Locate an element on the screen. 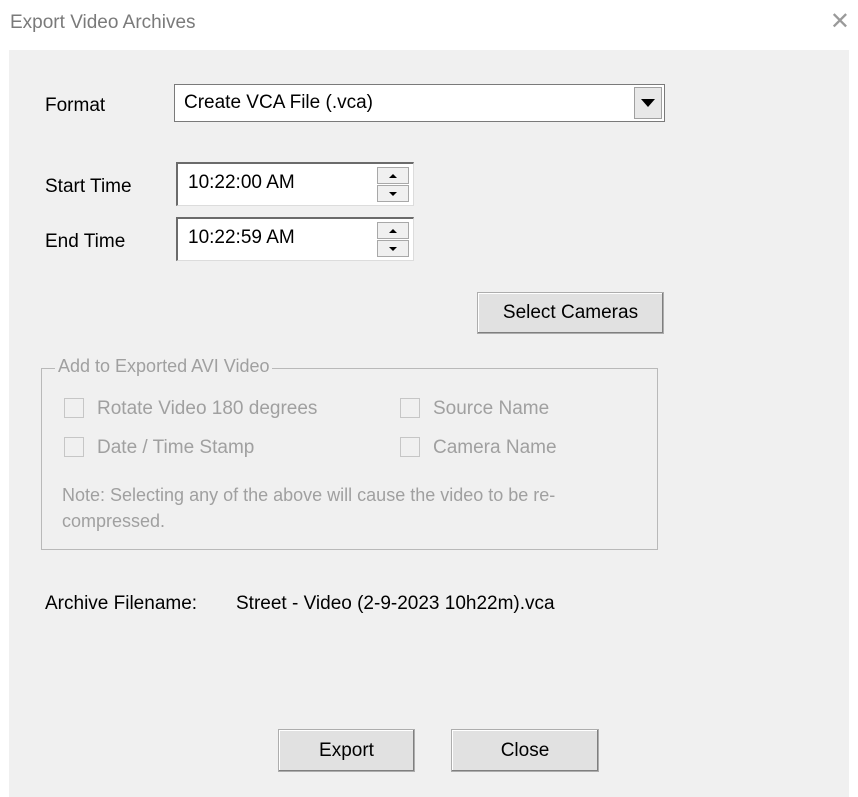  format-selected-value: Create VCA File (.vca) is located at coordinates (278, 102).